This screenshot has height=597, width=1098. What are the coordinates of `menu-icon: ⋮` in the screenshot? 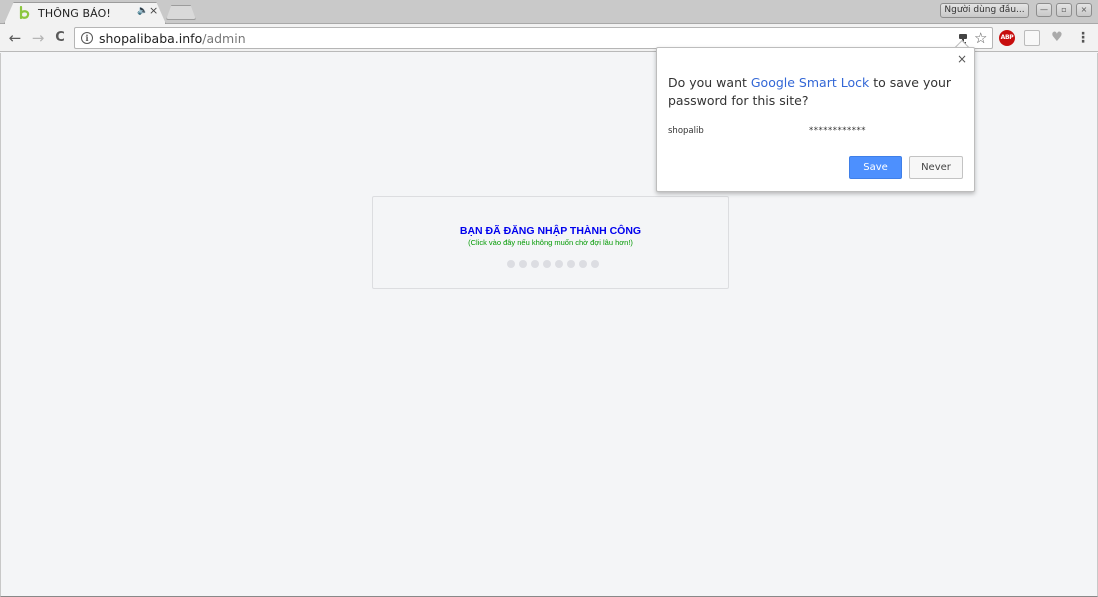 It's located at (1083, 38).